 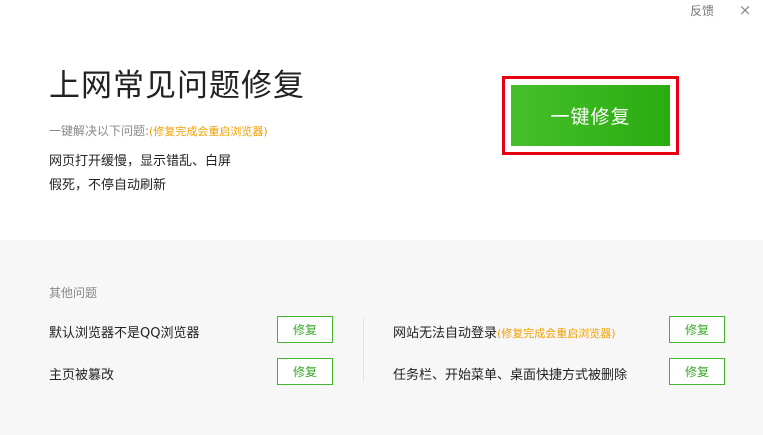 I want to click on issue-label: 网站无法自动登录, so click(x=445, y=333).